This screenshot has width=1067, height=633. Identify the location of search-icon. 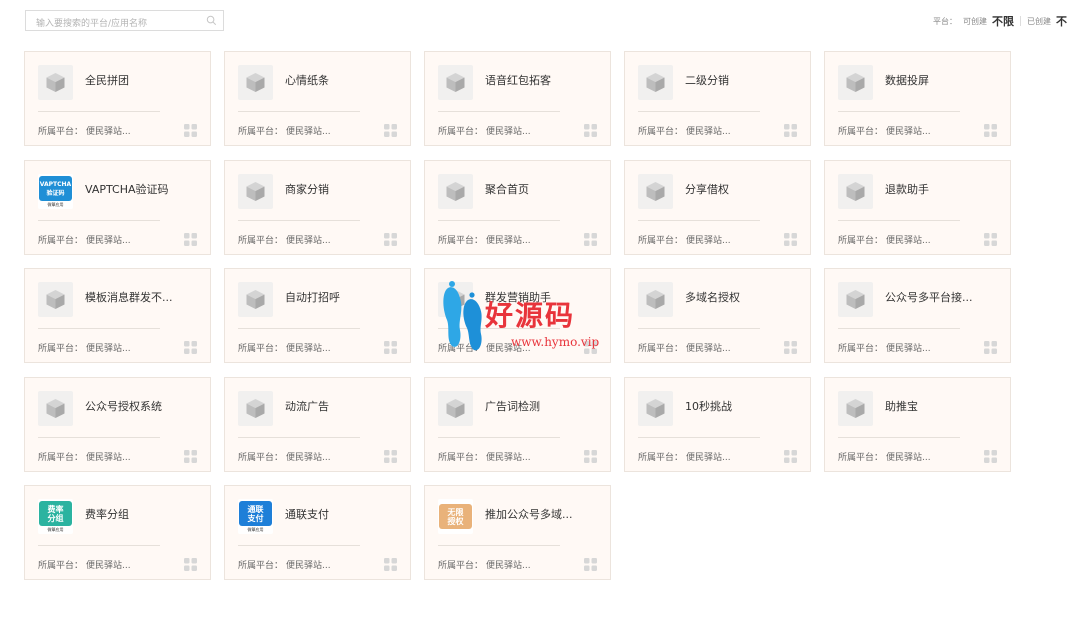
(211, 20).